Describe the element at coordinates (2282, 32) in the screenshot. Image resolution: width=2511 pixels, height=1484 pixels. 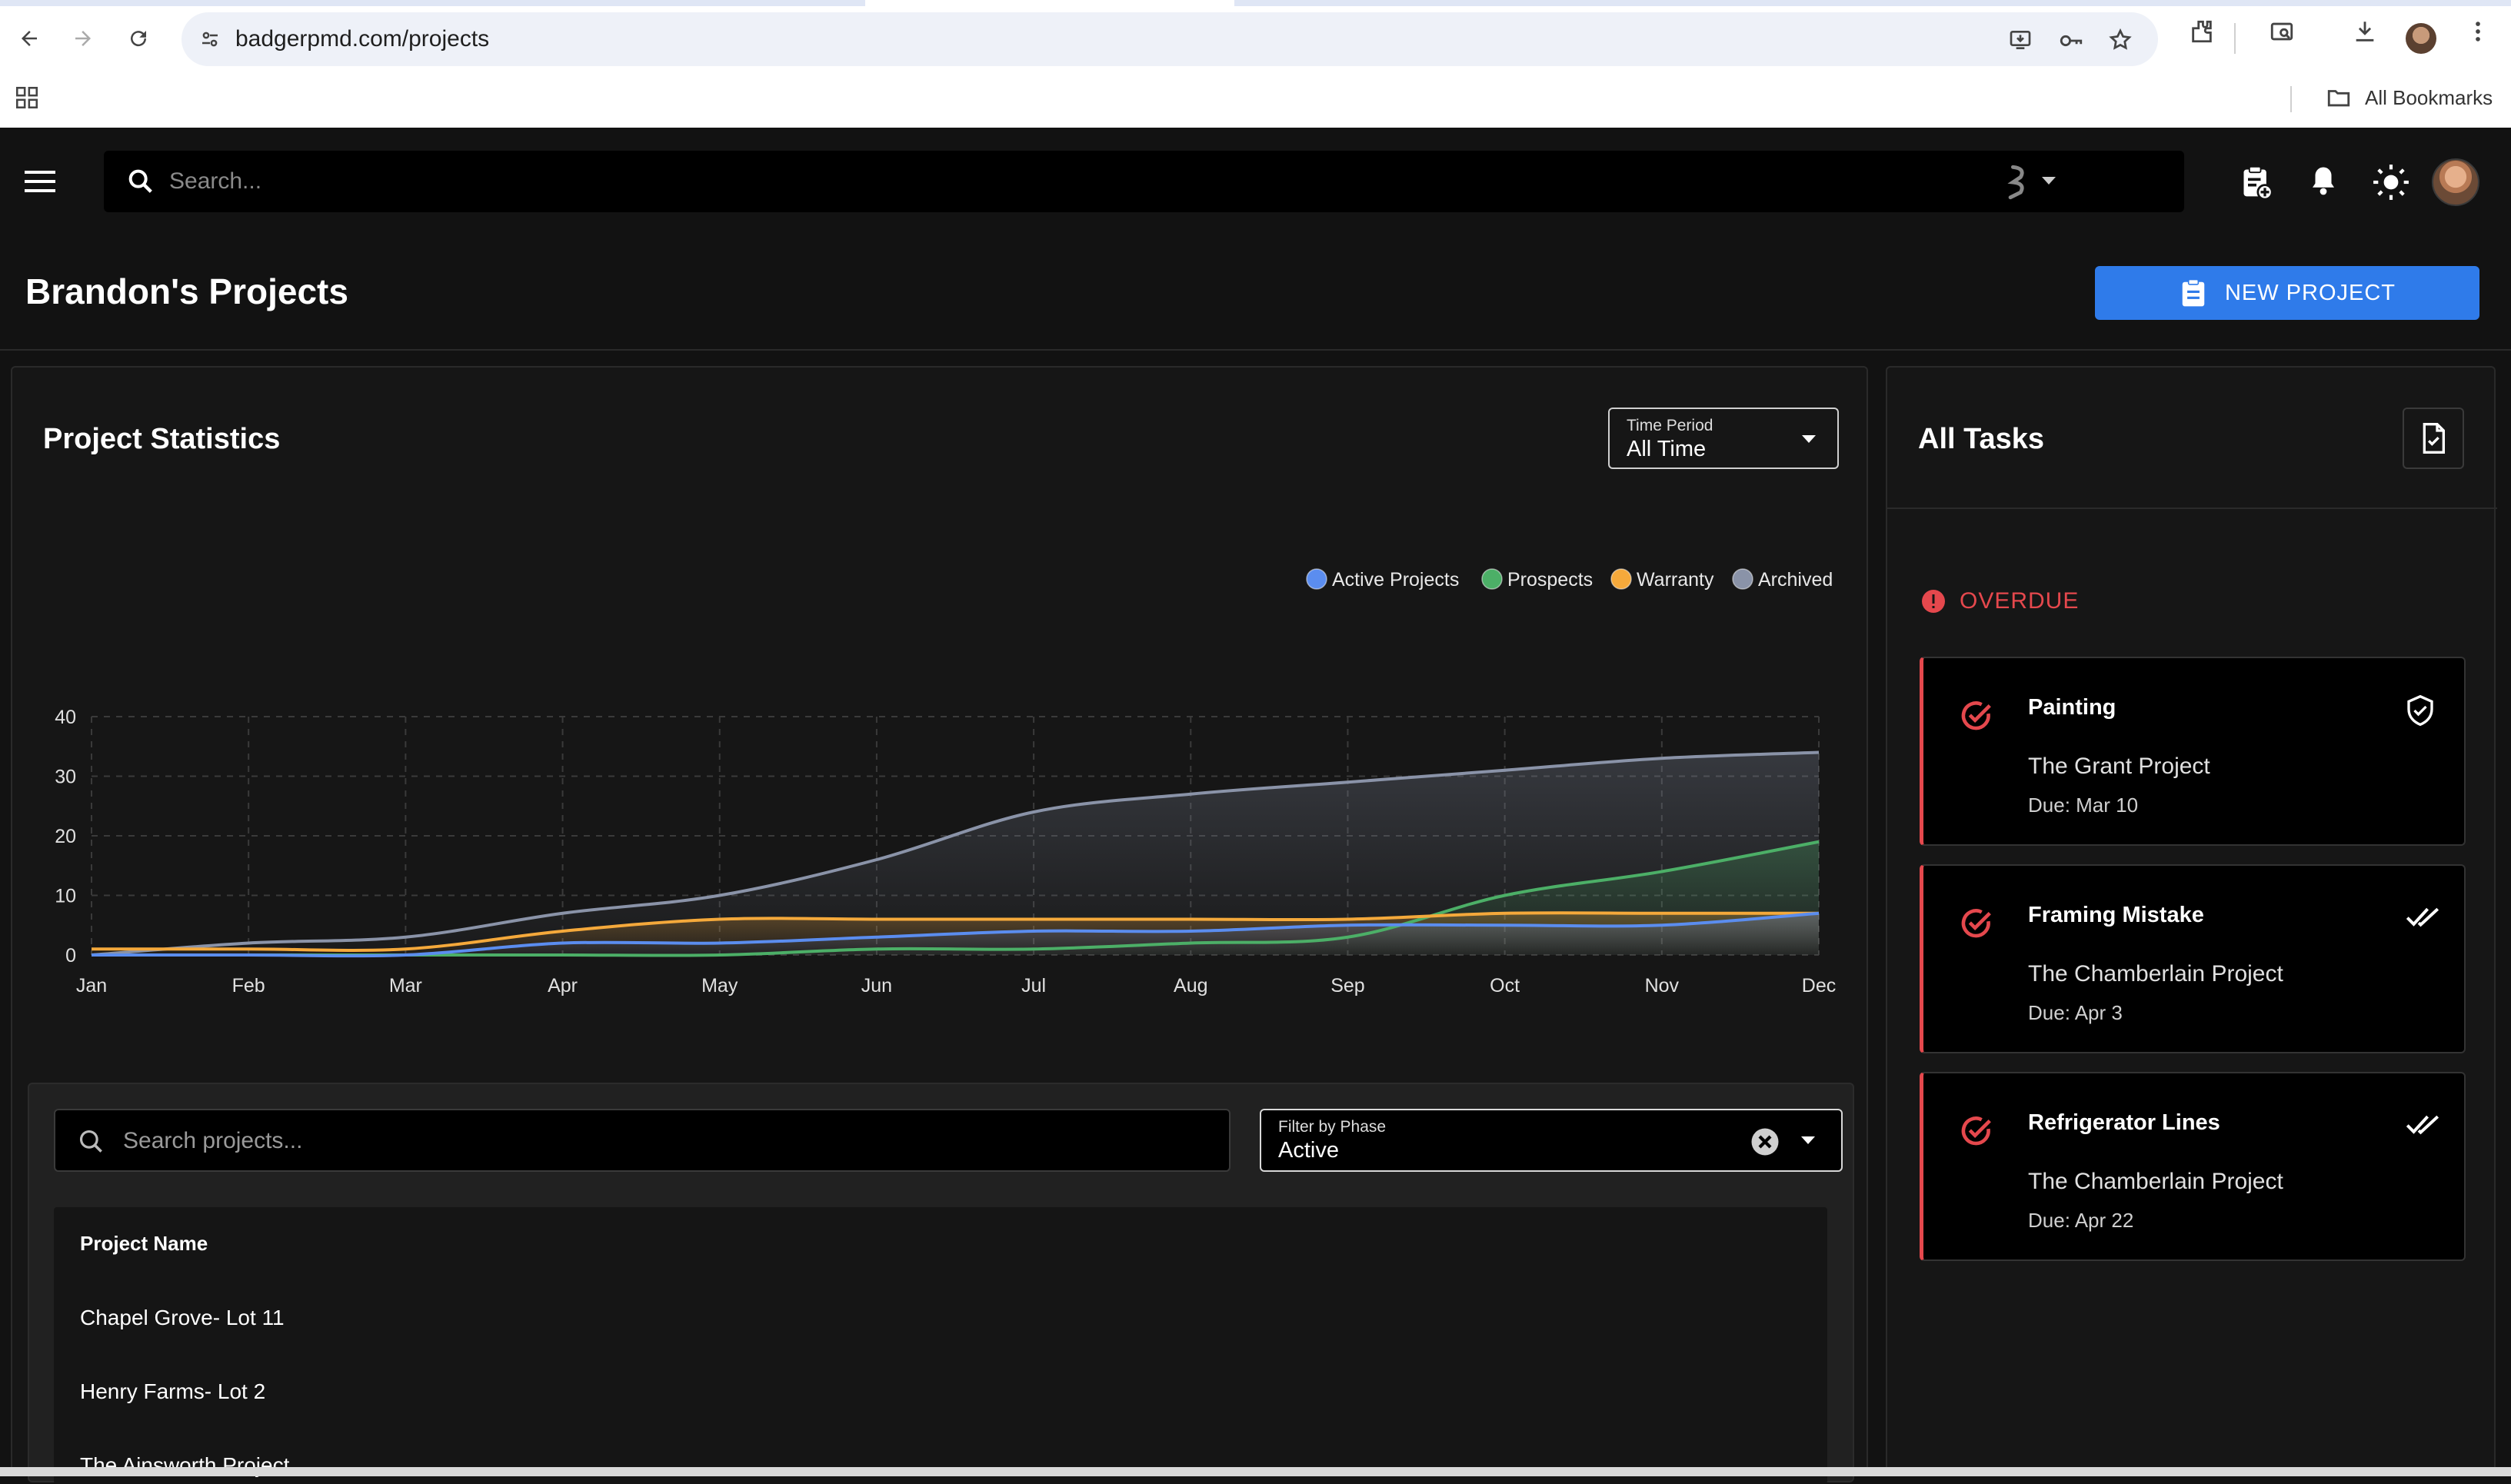
I see `tab-search-icon` at that location.